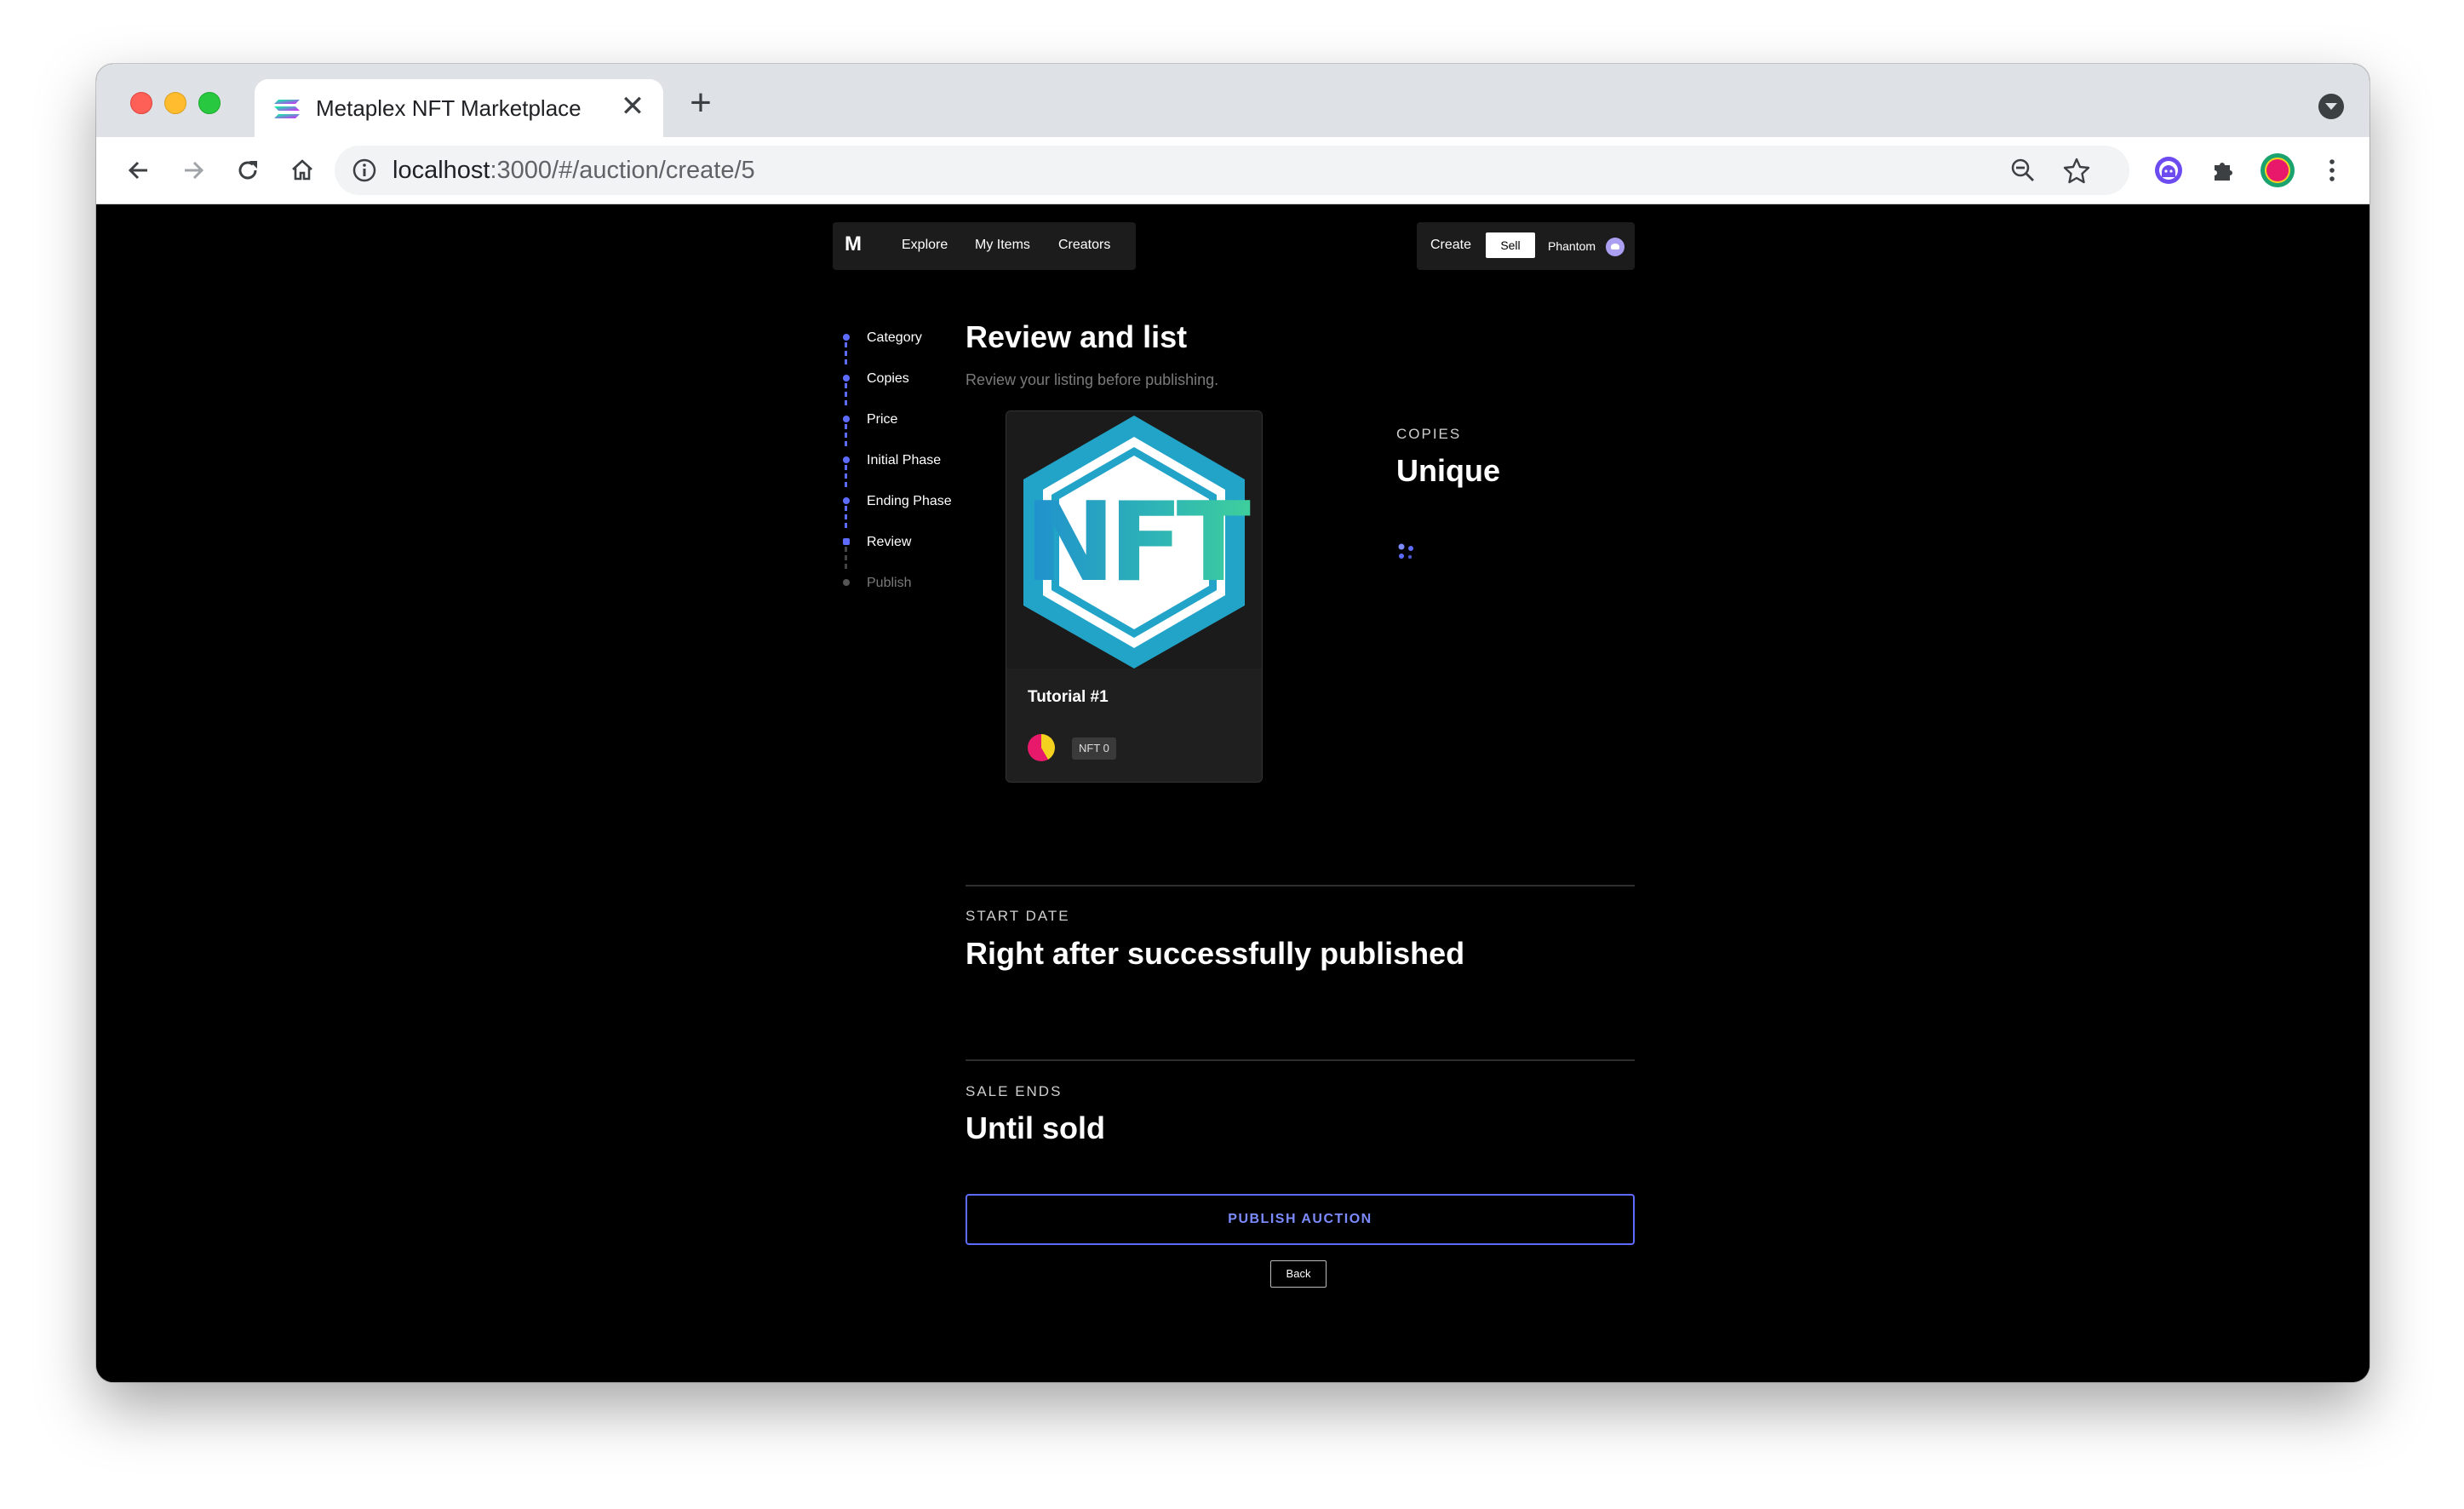 Image resolution: width=2464 pixels, height=1509 pixels. What do you see at coordinates (1084, 245) in the screenshot?
I see `nav-link-creators: Creators` at bounding box center [1084, 245].